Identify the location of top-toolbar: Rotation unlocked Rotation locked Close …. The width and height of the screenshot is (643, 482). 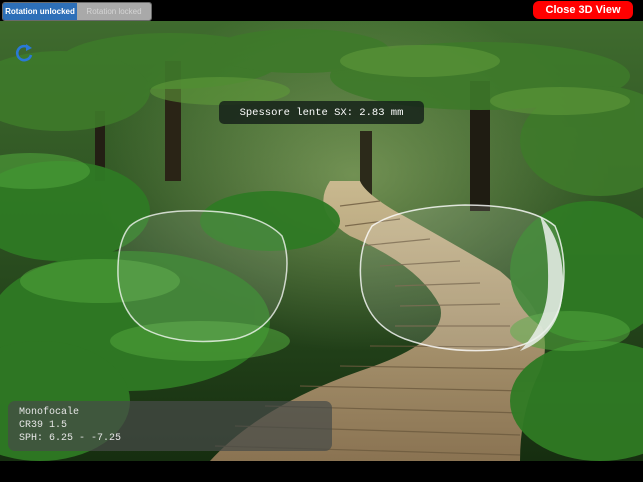
(321, 10).